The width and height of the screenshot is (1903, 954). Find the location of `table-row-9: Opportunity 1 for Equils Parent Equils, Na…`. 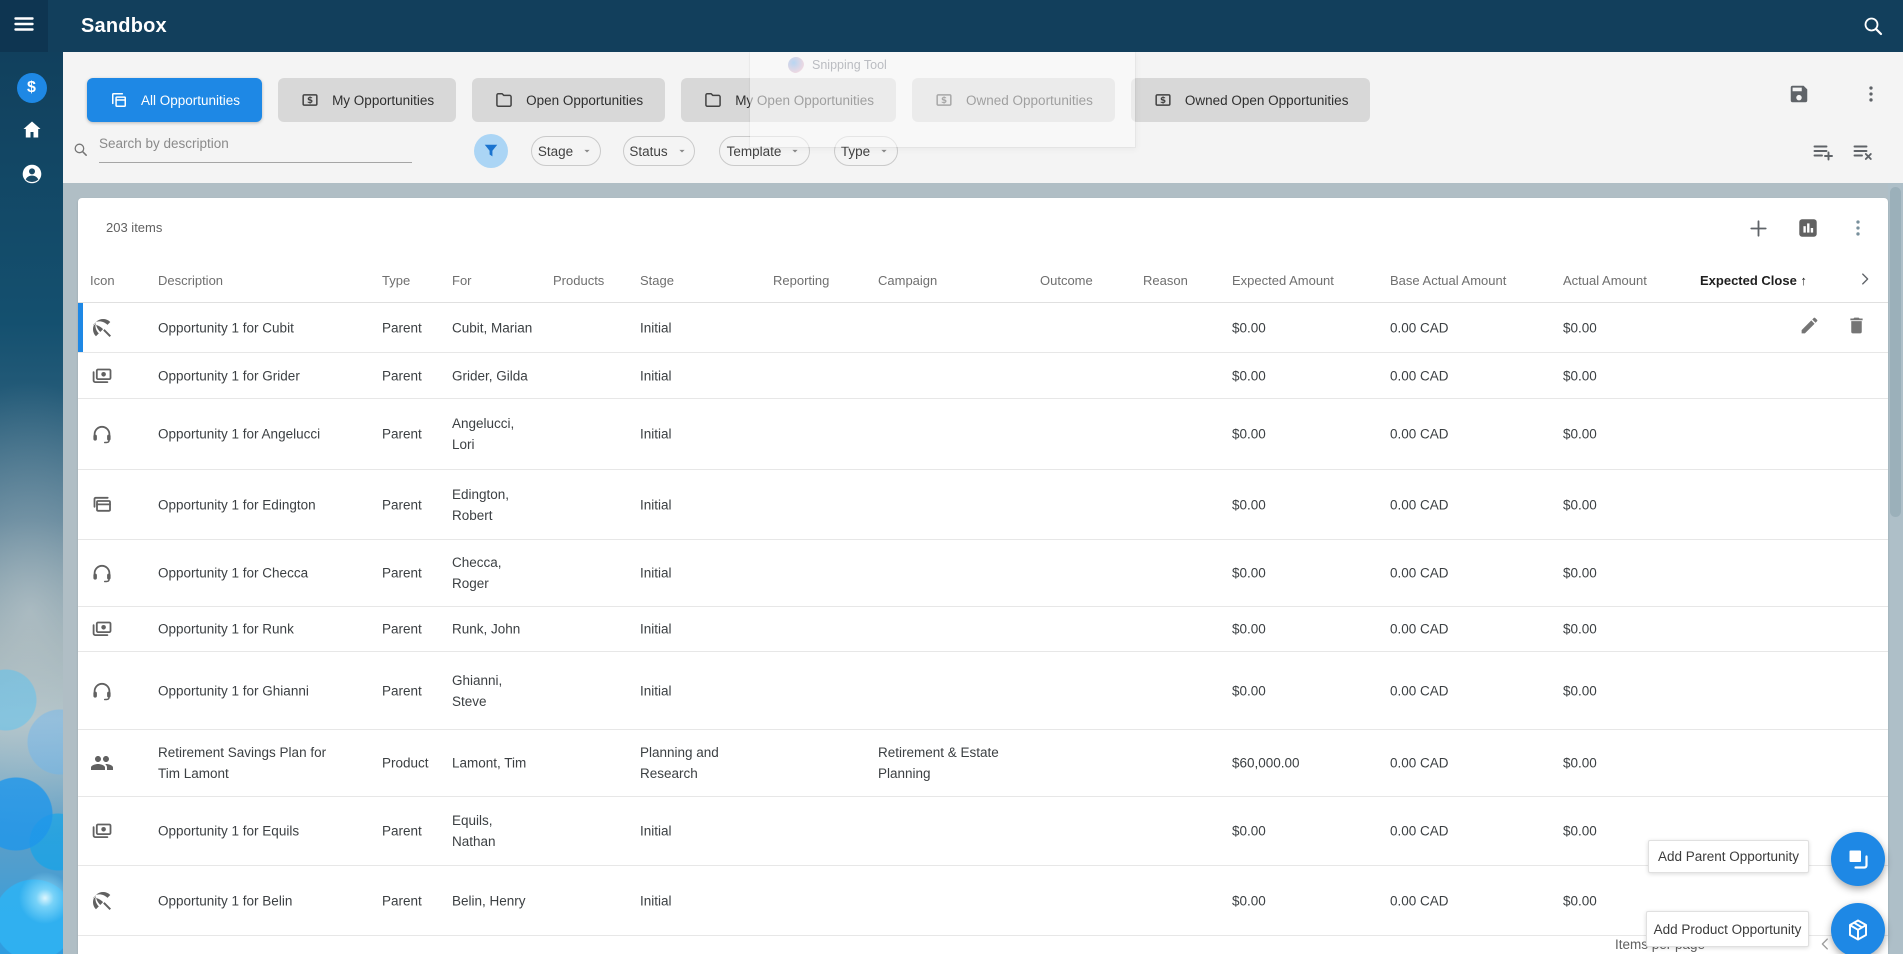

table-row-9: Opportunity 1 for Equils Parent Equils, Na… is located at coordinates (983, 831).